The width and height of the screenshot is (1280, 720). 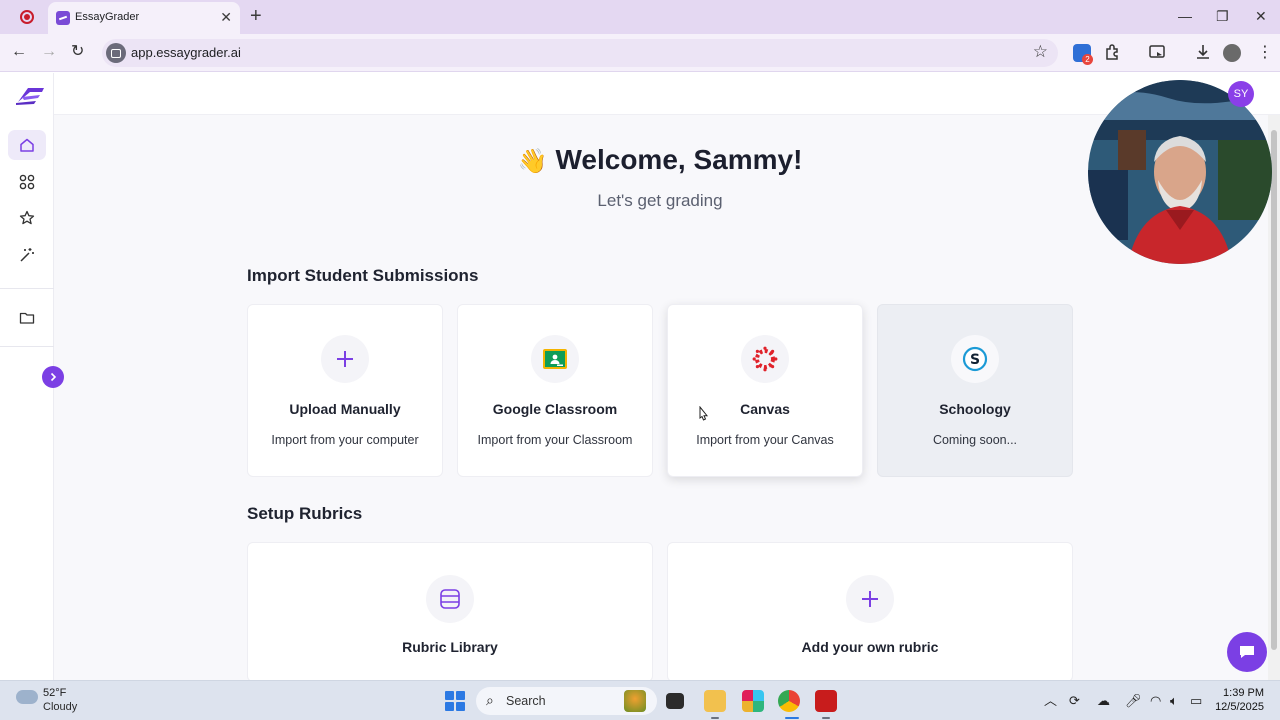 What do you see at coordinates (789, 701) in the screenshot?
I see `chrome-icon` at bounding box center [789, 701].